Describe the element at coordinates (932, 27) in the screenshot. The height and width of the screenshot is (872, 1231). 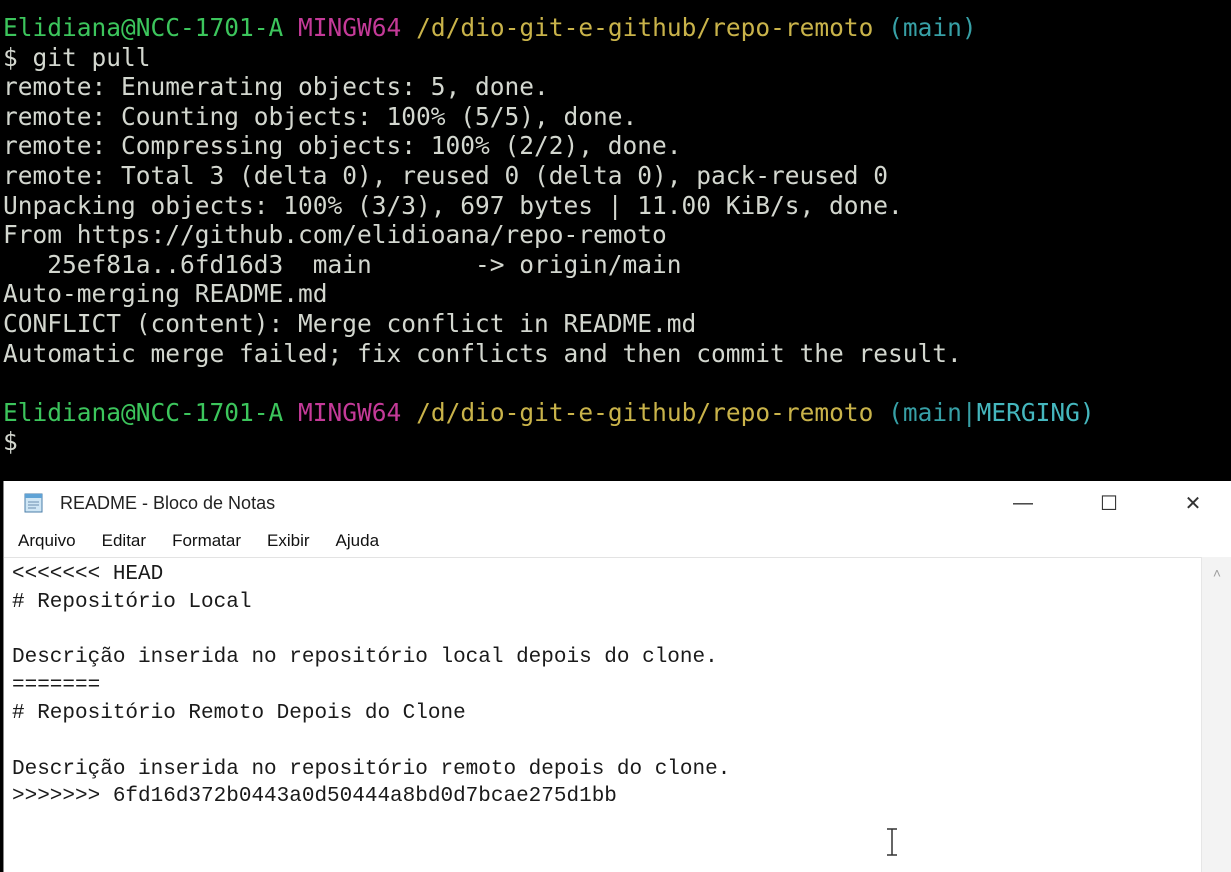
I see `prompt-branch: (main)` at that location.